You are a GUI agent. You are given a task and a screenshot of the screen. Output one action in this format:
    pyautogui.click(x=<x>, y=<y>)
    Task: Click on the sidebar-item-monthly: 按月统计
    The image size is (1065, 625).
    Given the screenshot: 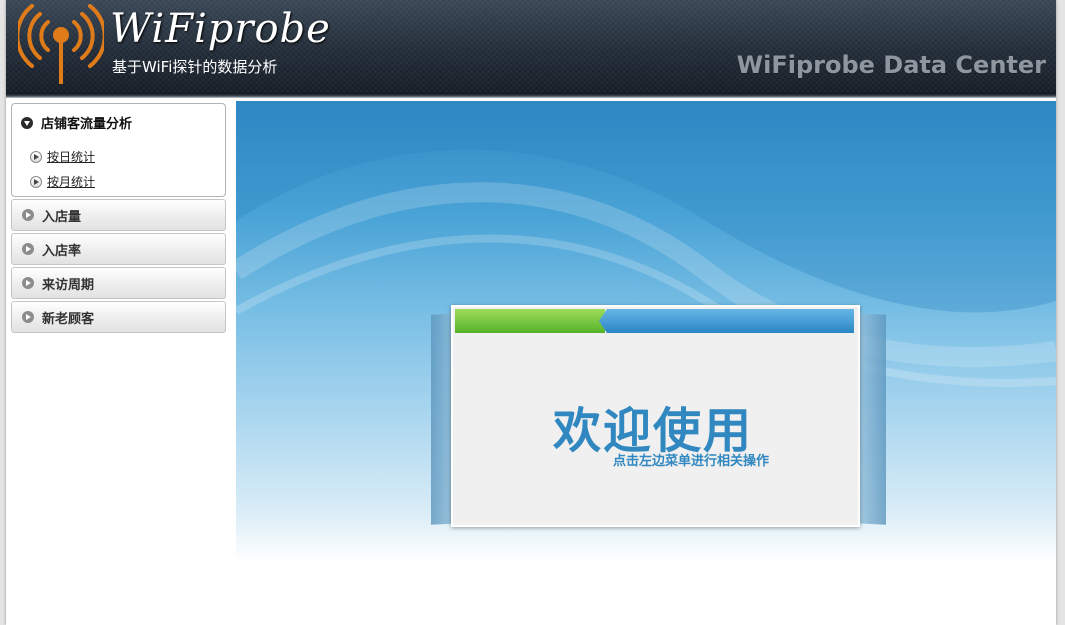 What is the action you would take?
    pyautogui.click(x=62, y=181)
    